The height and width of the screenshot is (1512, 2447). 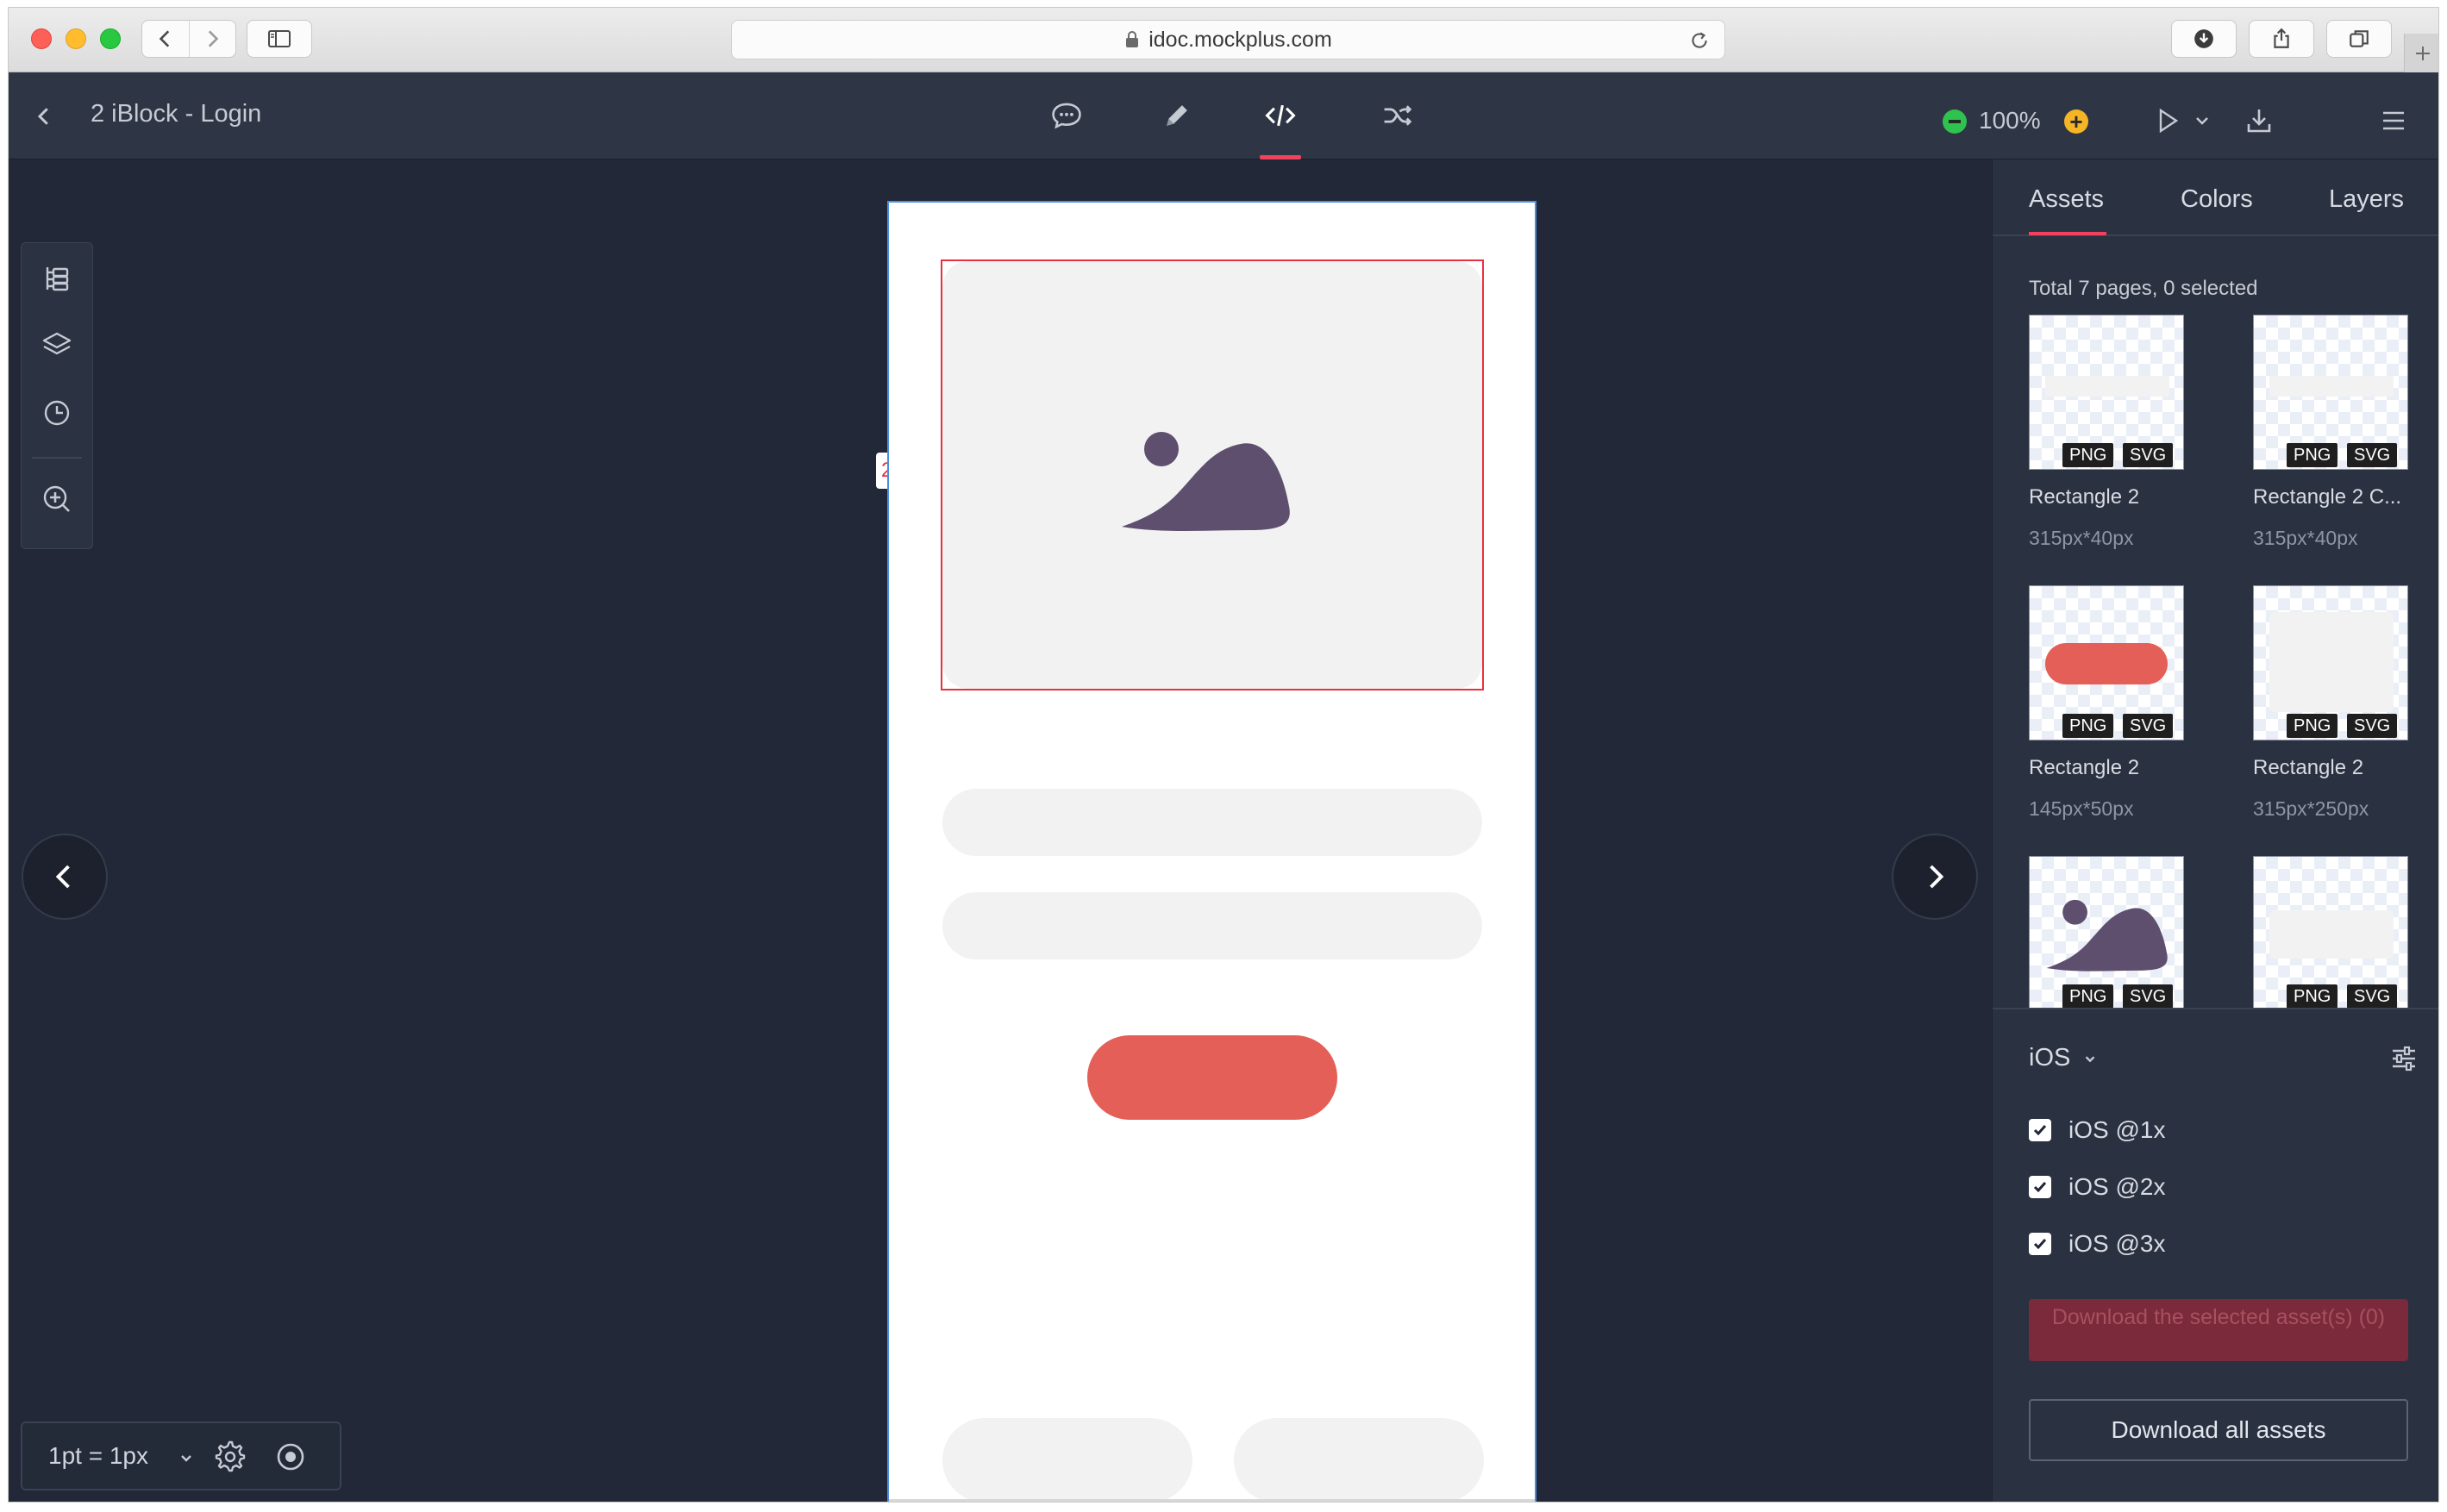 I want to click on password-field-placeholder, so click(x=1212, y=925).